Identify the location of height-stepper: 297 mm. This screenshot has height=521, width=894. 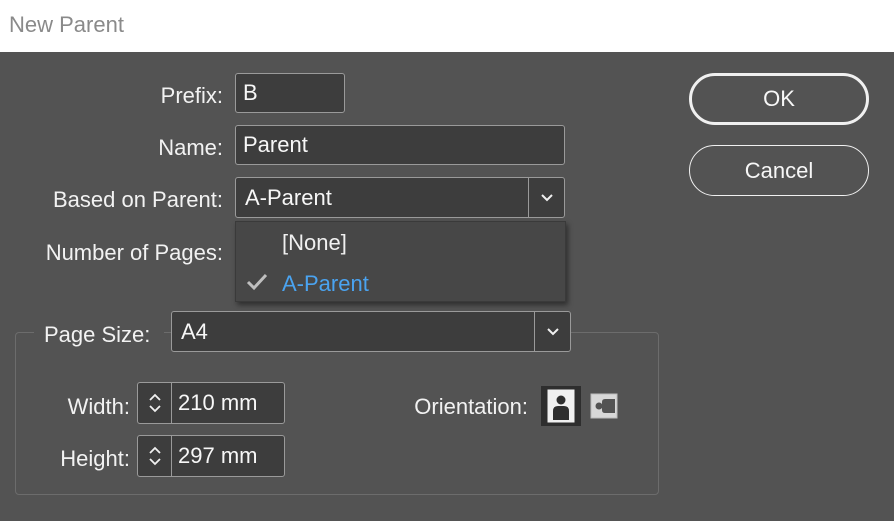
(211, 456).